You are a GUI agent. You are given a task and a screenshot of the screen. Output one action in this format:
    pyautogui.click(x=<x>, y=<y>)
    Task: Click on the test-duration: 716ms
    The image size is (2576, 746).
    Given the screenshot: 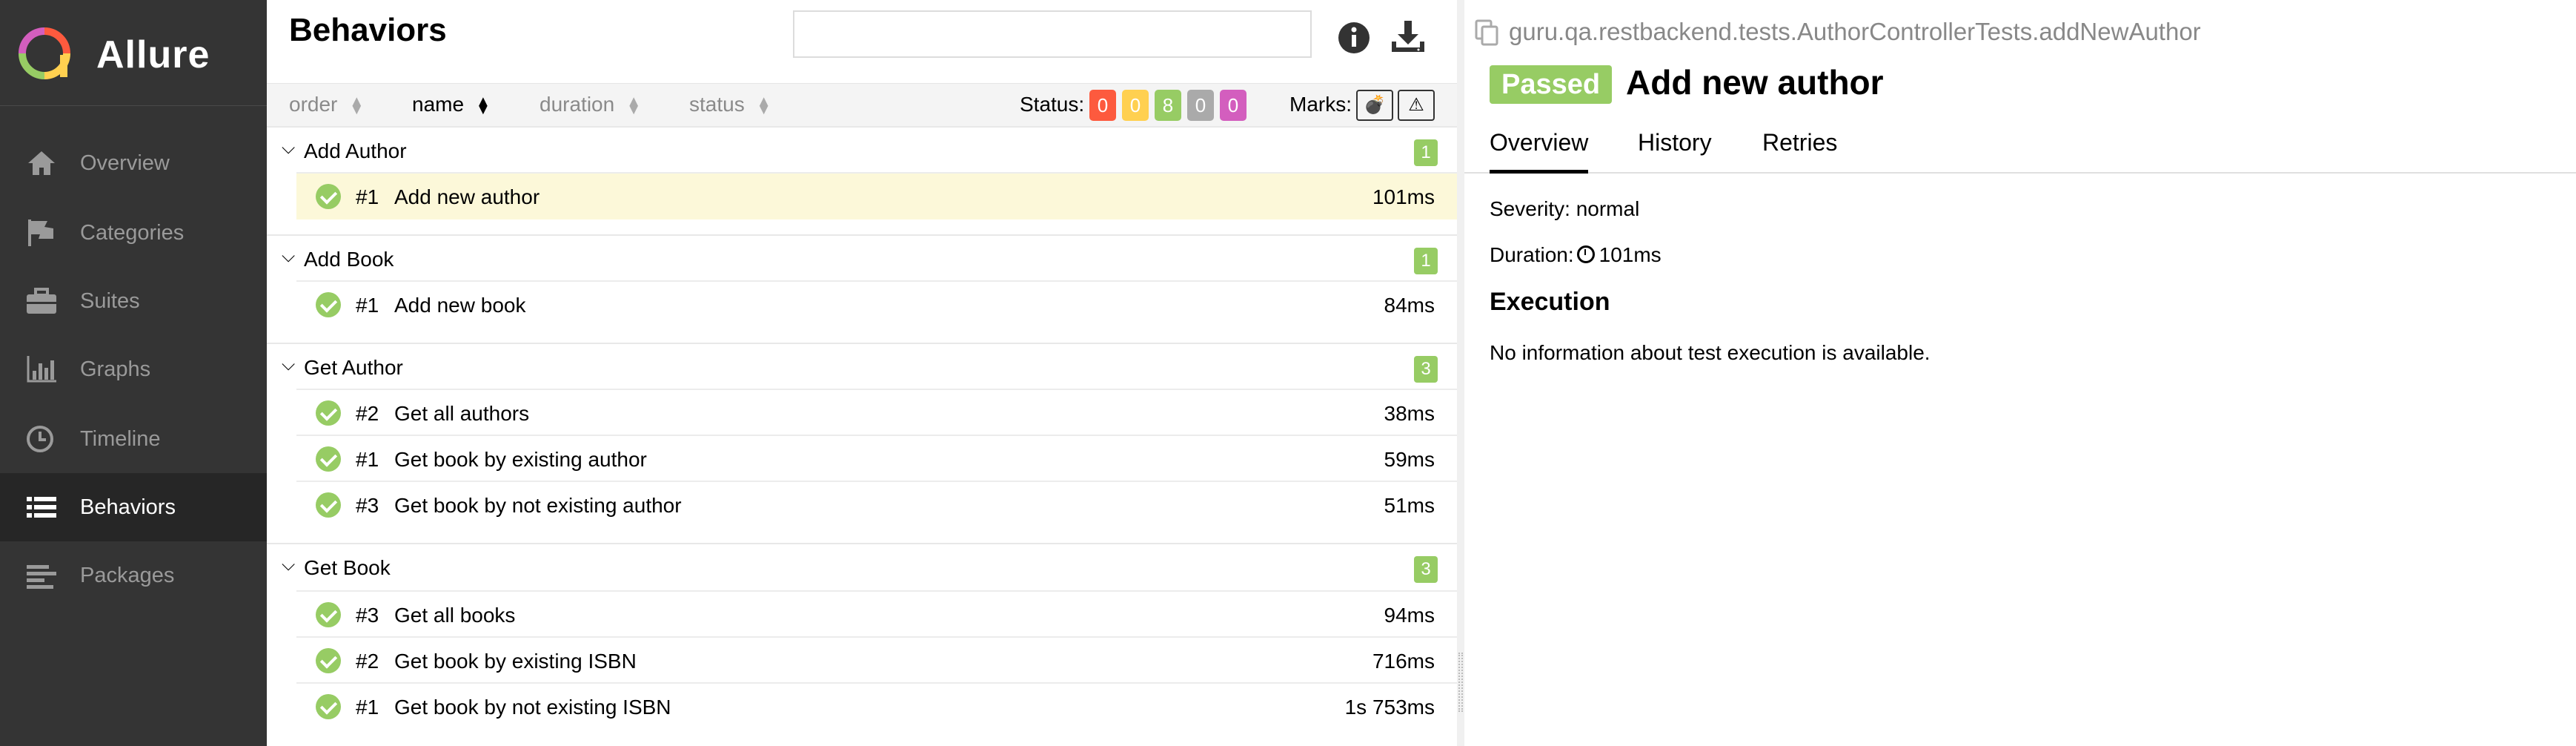 What is the action you would take?
    pyautogui.click(x=1403, y=662)
    